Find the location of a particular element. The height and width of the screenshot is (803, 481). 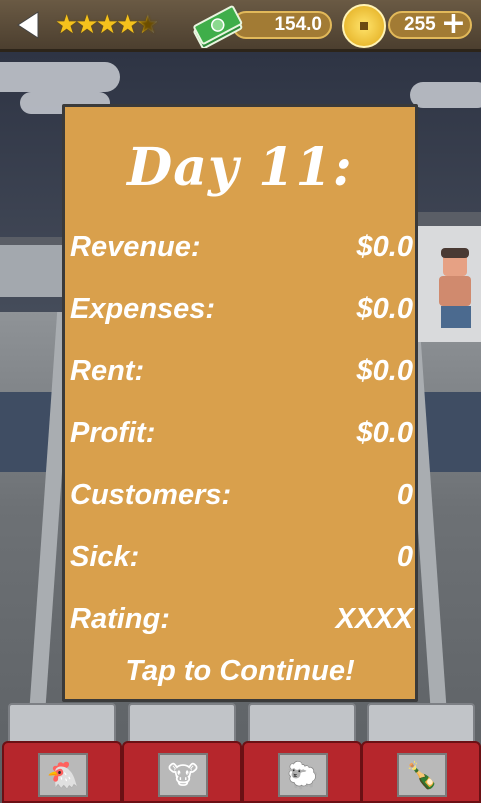

cow-icon: 🐮 is located at coordinates (183, 776).